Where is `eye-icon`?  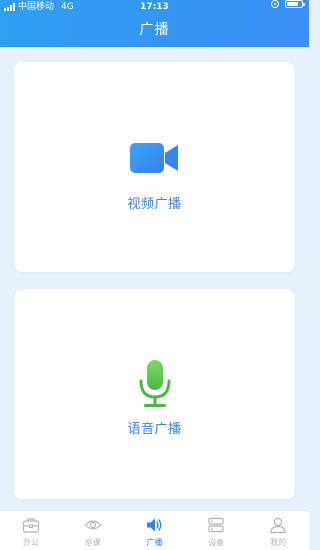 eye-icon is located at coordinates (93, 525).